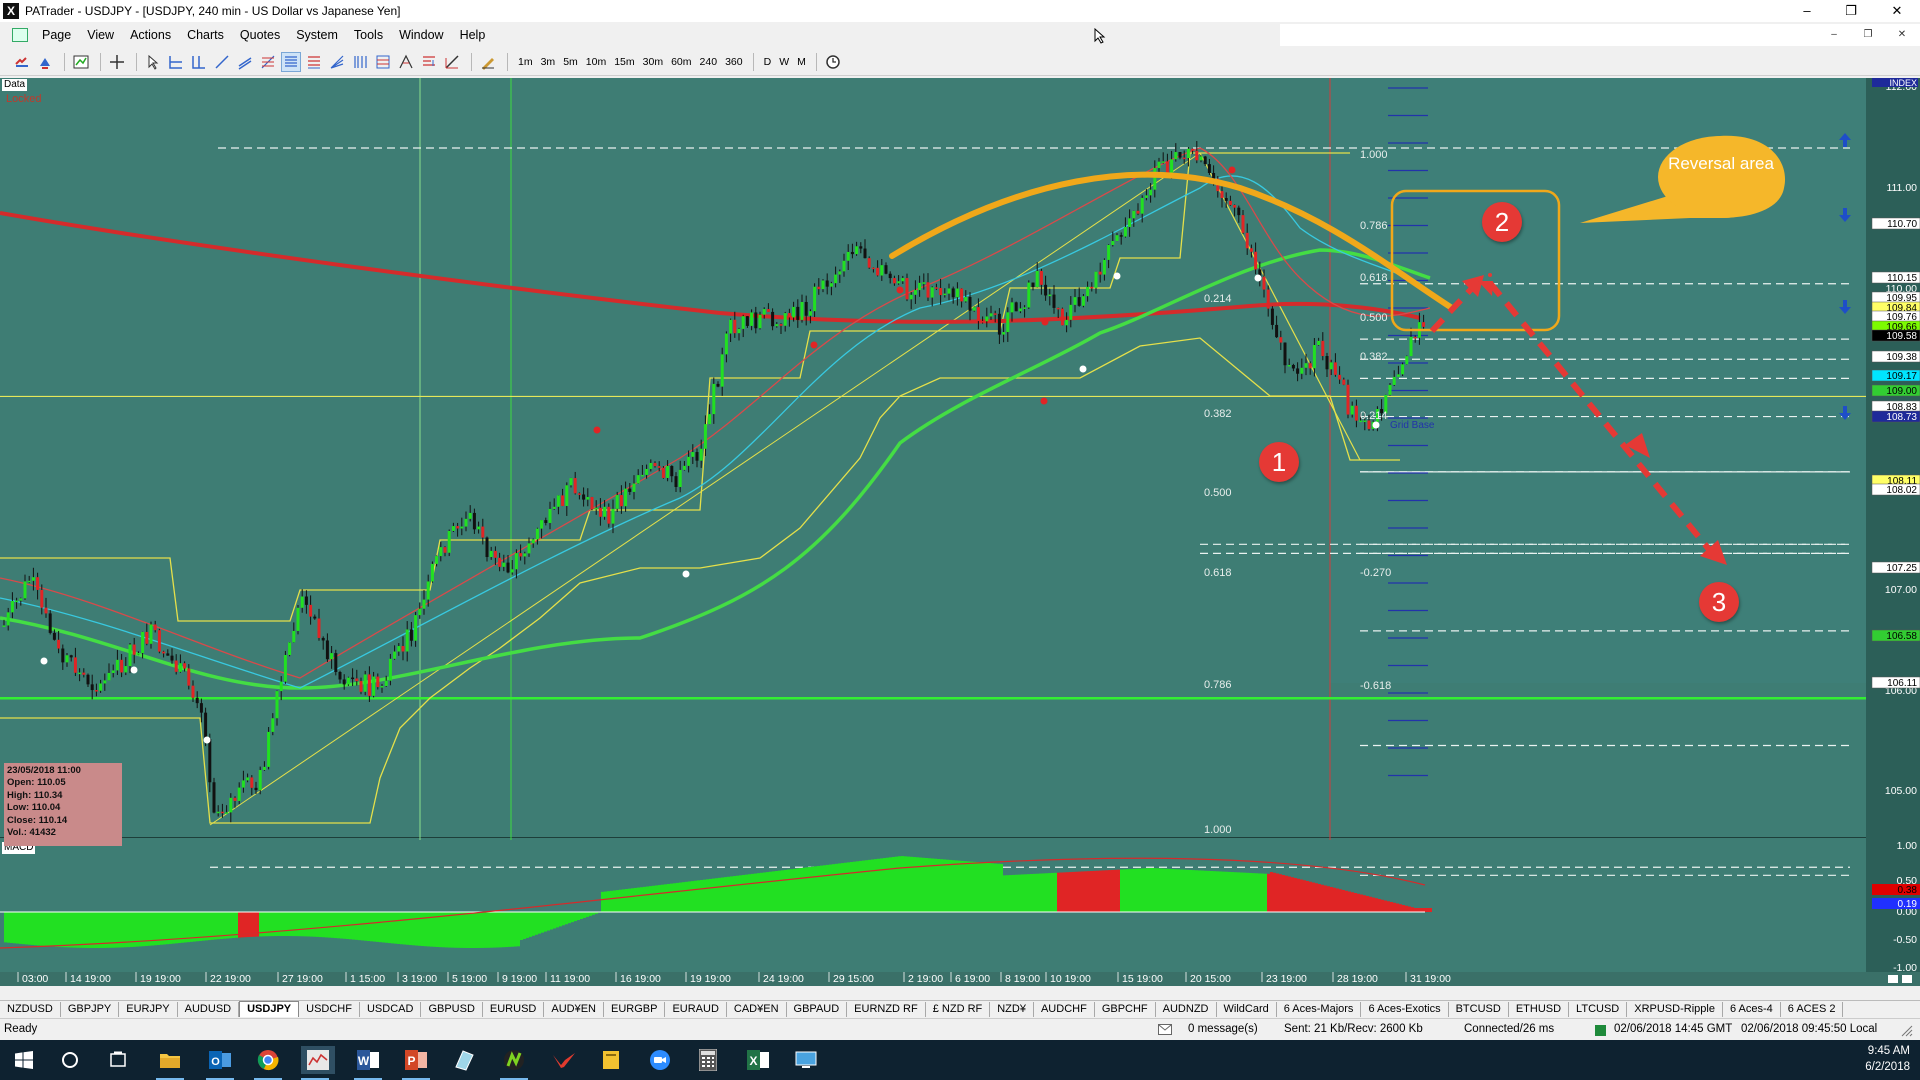 The width and height of the screenshot is (1920, 1080). I want to click on symbol-tab: 6 ACES 2, so click(1812, 1009).